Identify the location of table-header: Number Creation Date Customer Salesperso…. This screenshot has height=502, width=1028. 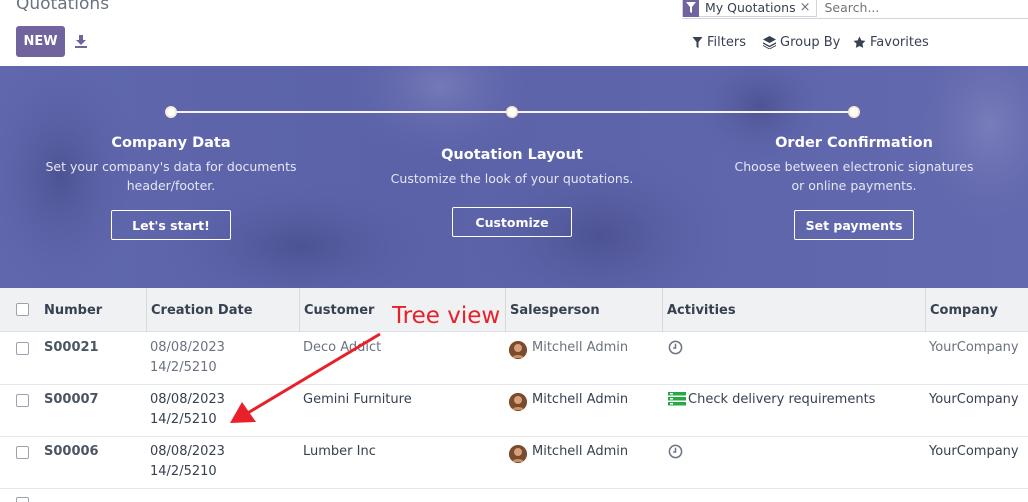
(514, 310).